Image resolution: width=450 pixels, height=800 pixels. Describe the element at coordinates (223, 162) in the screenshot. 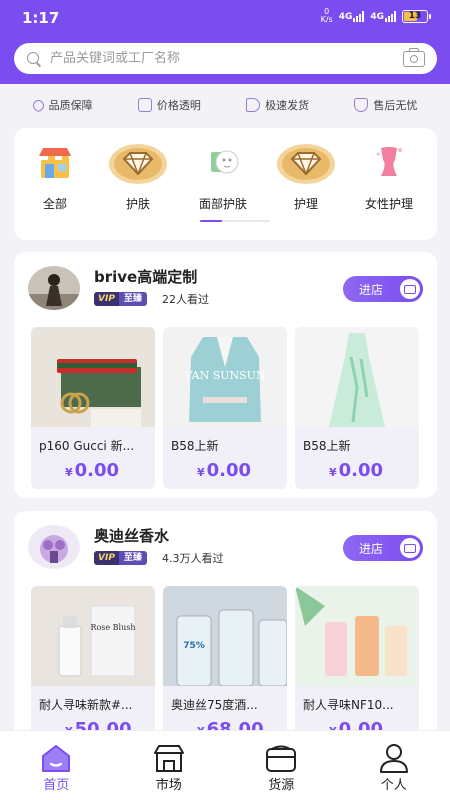

I see `face-mask-icon` at that location.